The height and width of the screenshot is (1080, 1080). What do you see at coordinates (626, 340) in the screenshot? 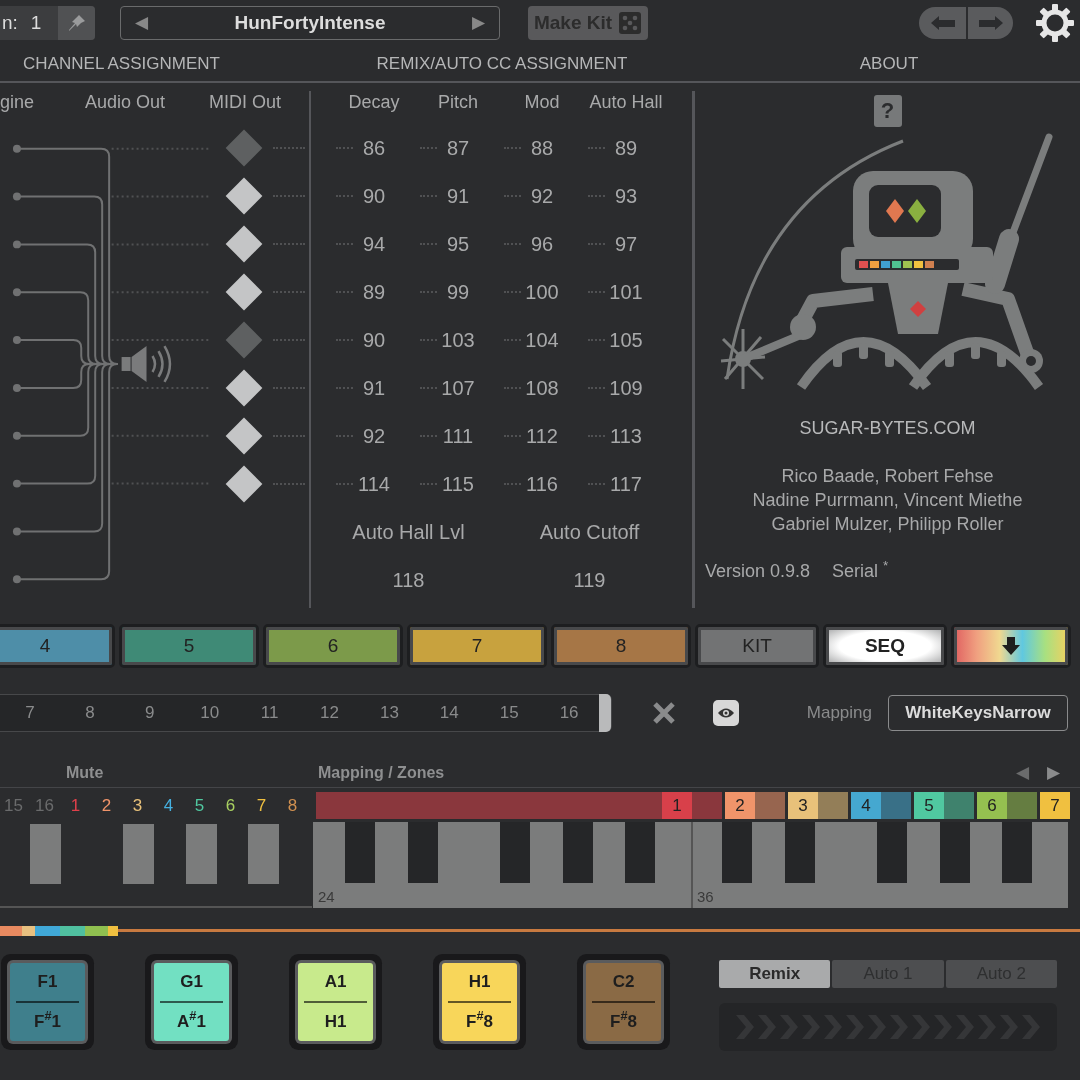
I see `cc-number: 105` at bounding box center [626, 340].